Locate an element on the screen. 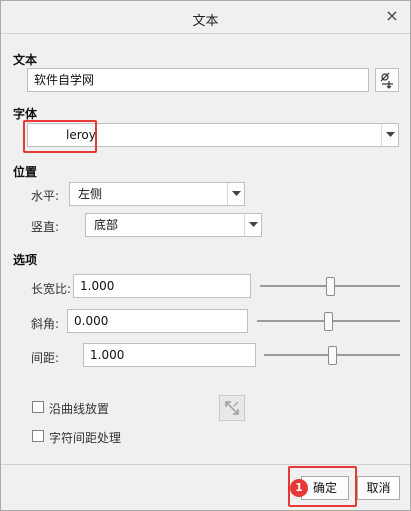  vertical-select: 底部 is located at coordinates (173, 225).